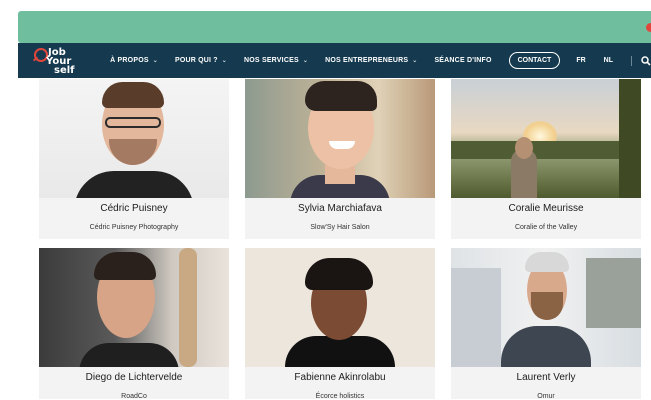 This screenshot has height=400, width=651. What do you see at coordinates (534, 60) in the screenshot?
I see `contact-button: CONTACT` at bounding box center [534, 60].